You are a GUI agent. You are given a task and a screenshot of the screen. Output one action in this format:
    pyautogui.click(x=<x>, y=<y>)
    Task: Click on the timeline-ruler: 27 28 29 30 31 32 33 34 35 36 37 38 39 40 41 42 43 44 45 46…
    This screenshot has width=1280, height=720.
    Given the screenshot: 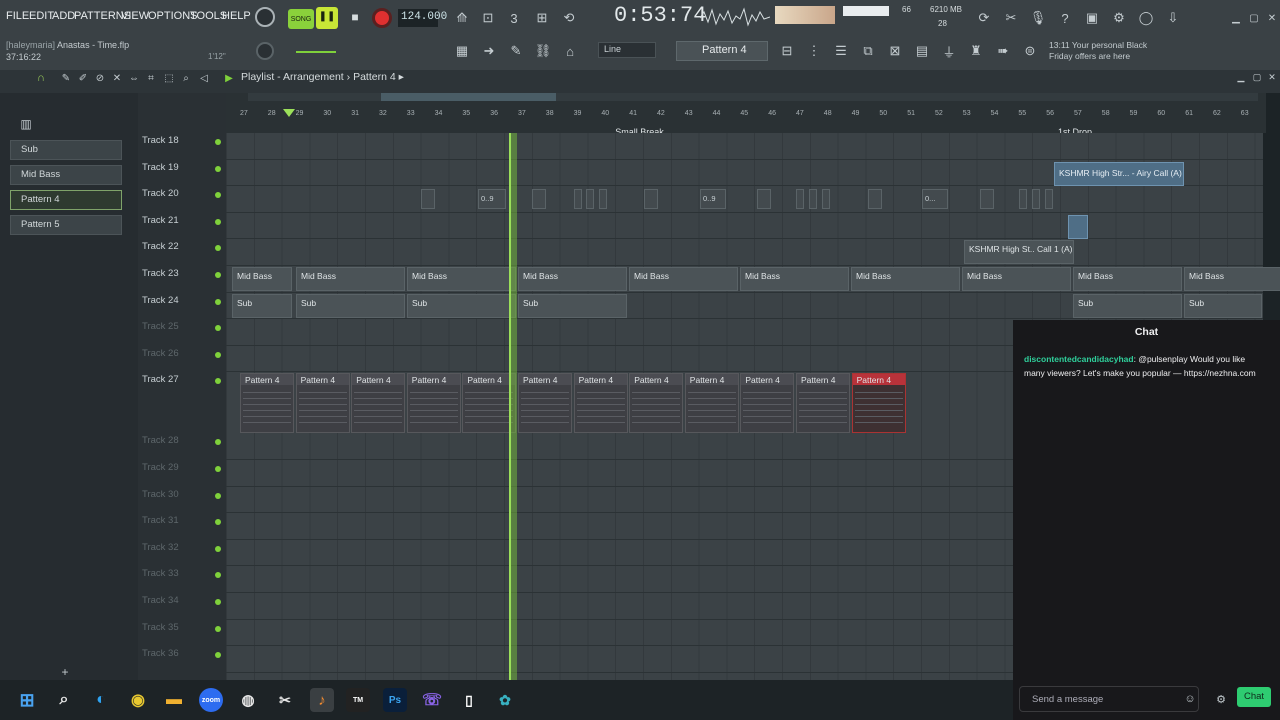 What is the action you would take?
    pyautogui.click(x=746, y=115)
    